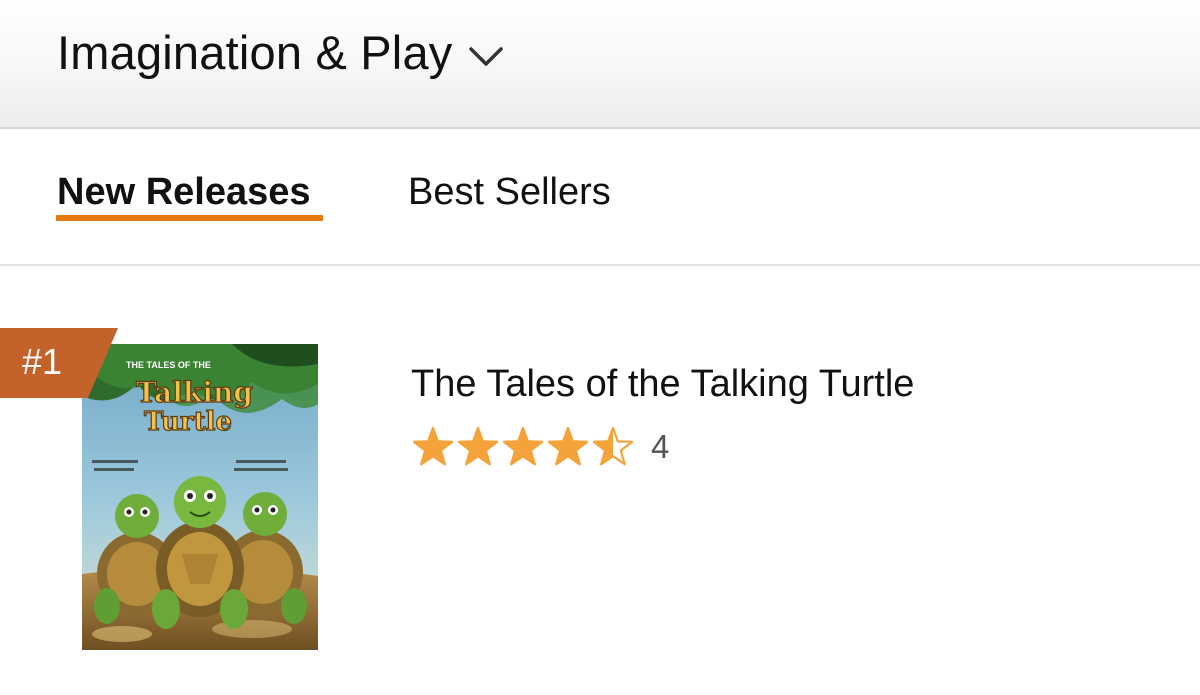  Describe the element at coordinates (660, 446) in the screenshot. I see `review-count: 4` at that location.